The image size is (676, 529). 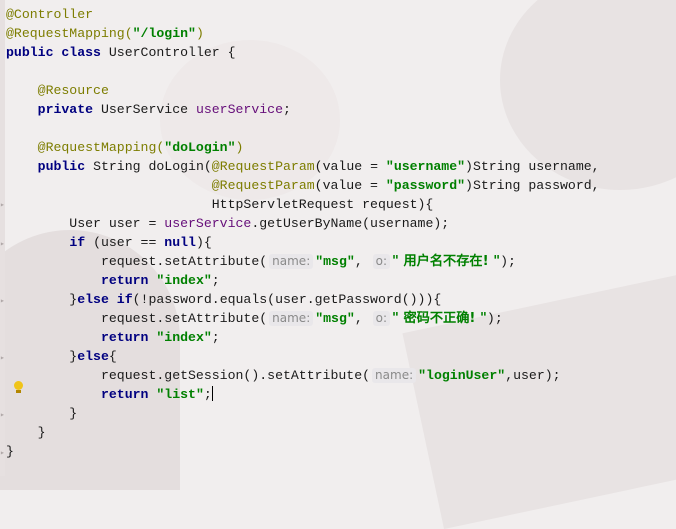 I want to click on code-token: if, so click(x=81, y=242).